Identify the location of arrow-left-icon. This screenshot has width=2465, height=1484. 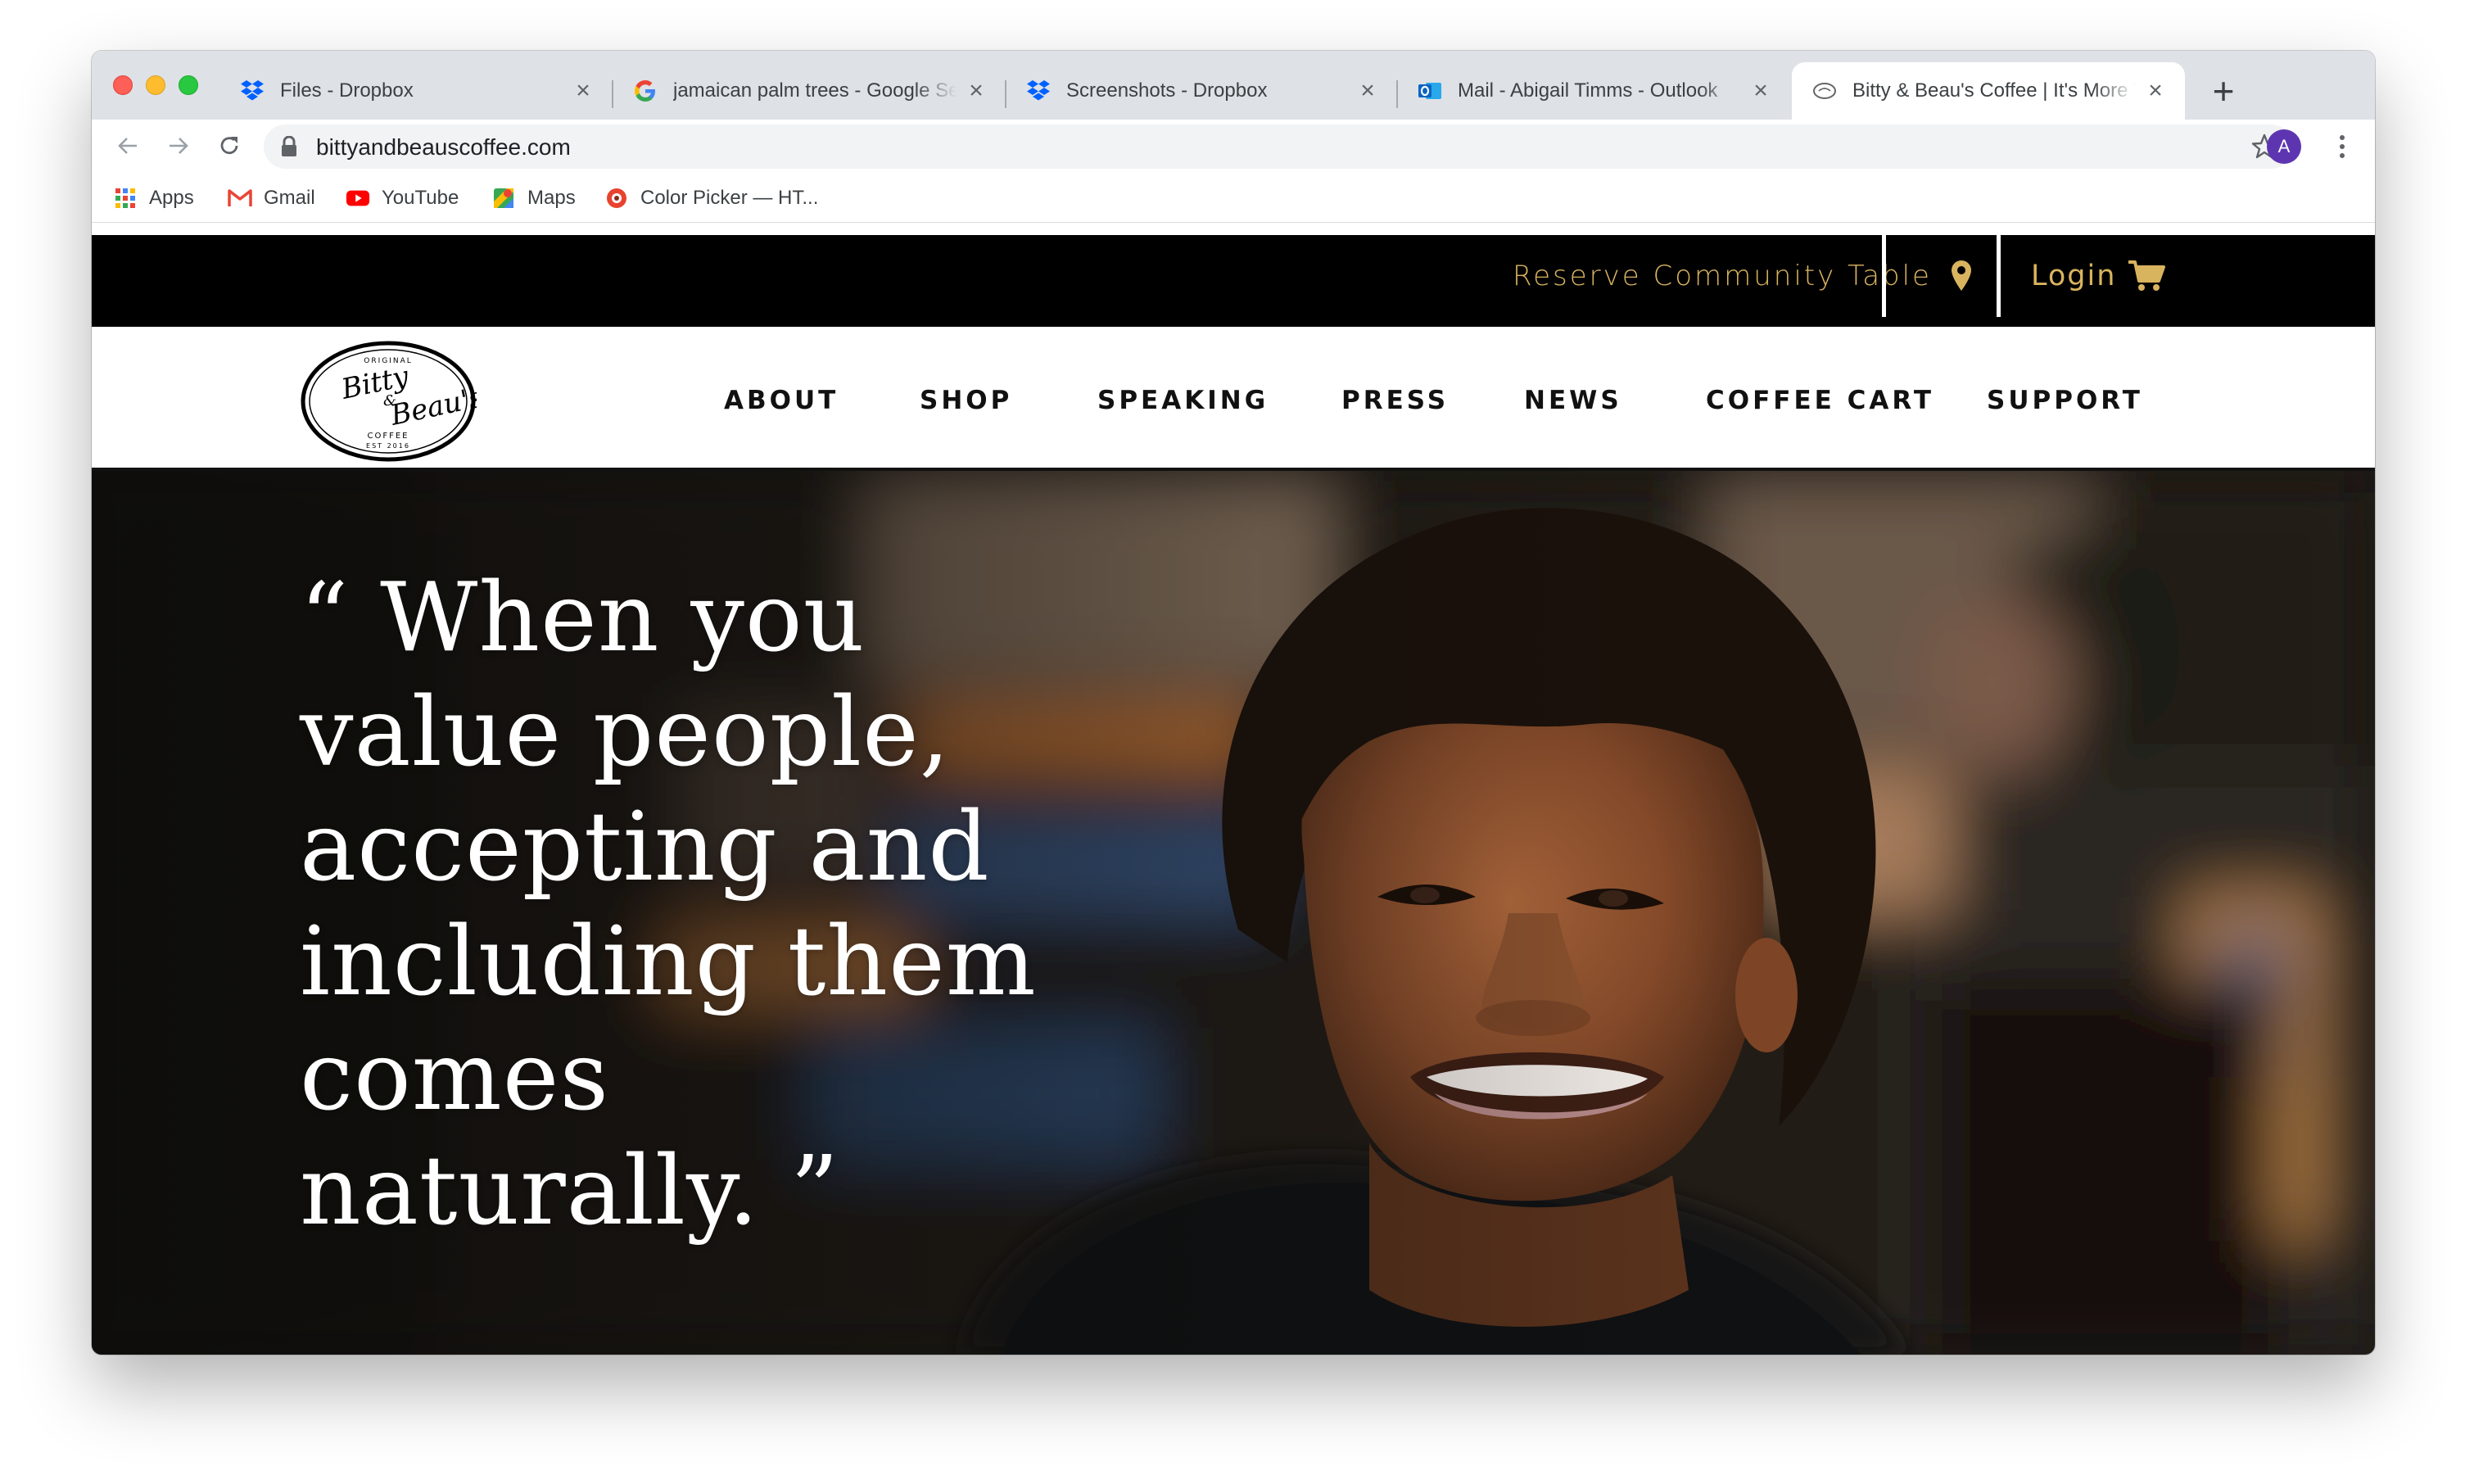
(128, 146).